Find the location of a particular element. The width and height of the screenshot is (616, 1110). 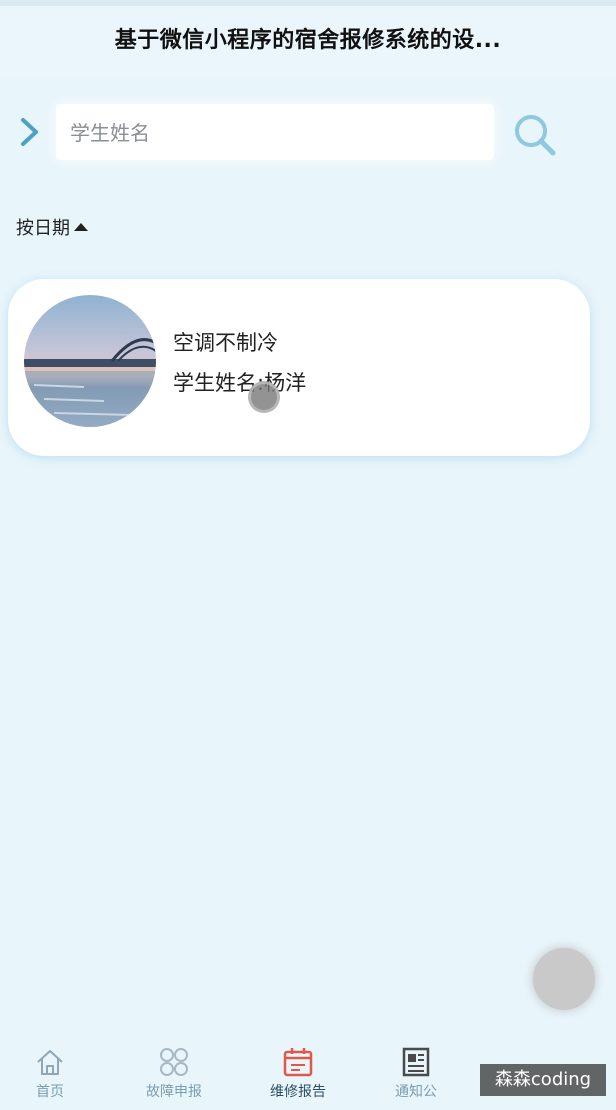

tab-fault-report-label: 故障申报 is located at coordinates (174, 1092).